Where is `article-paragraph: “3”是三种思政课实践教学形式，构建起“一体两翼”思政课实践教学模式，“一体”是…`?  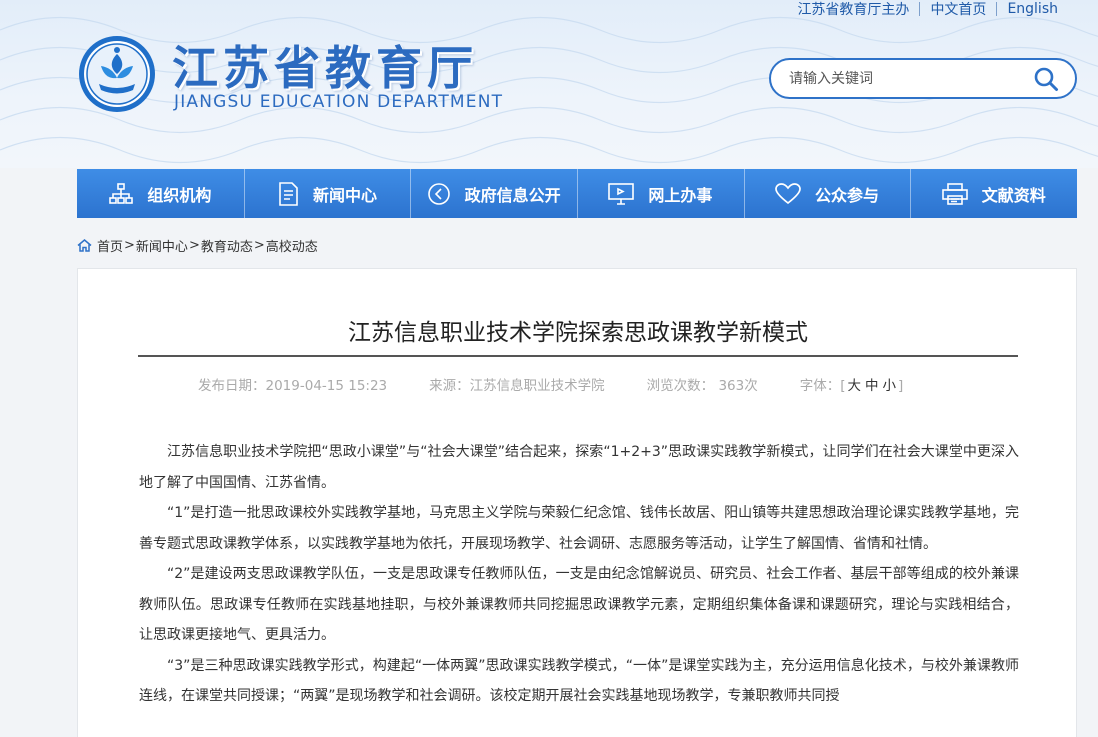 article-paragraph: “3”是三种思政课实践教学形式，构建起“一体两翼”思政课实践教学模式，“一体”是… is located at coordinates (579, 681).